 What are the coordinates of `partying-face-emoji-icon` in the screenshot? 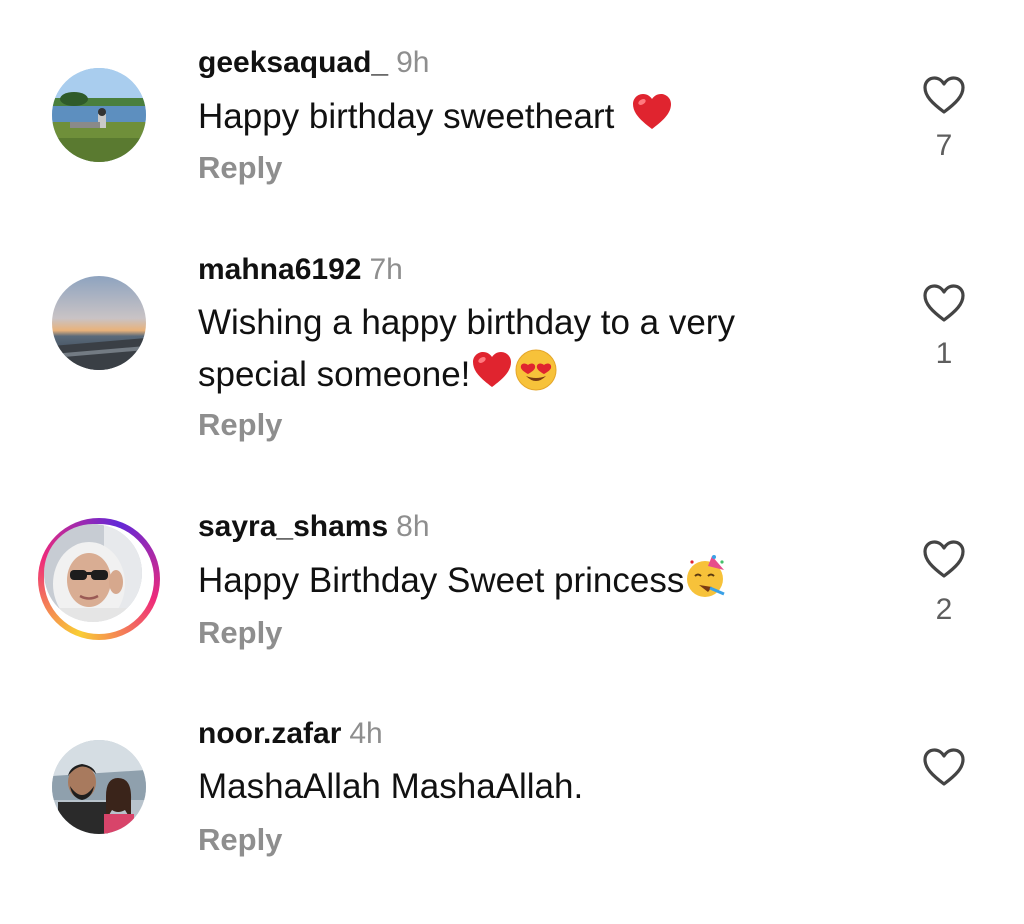 It's located at (706, 576).